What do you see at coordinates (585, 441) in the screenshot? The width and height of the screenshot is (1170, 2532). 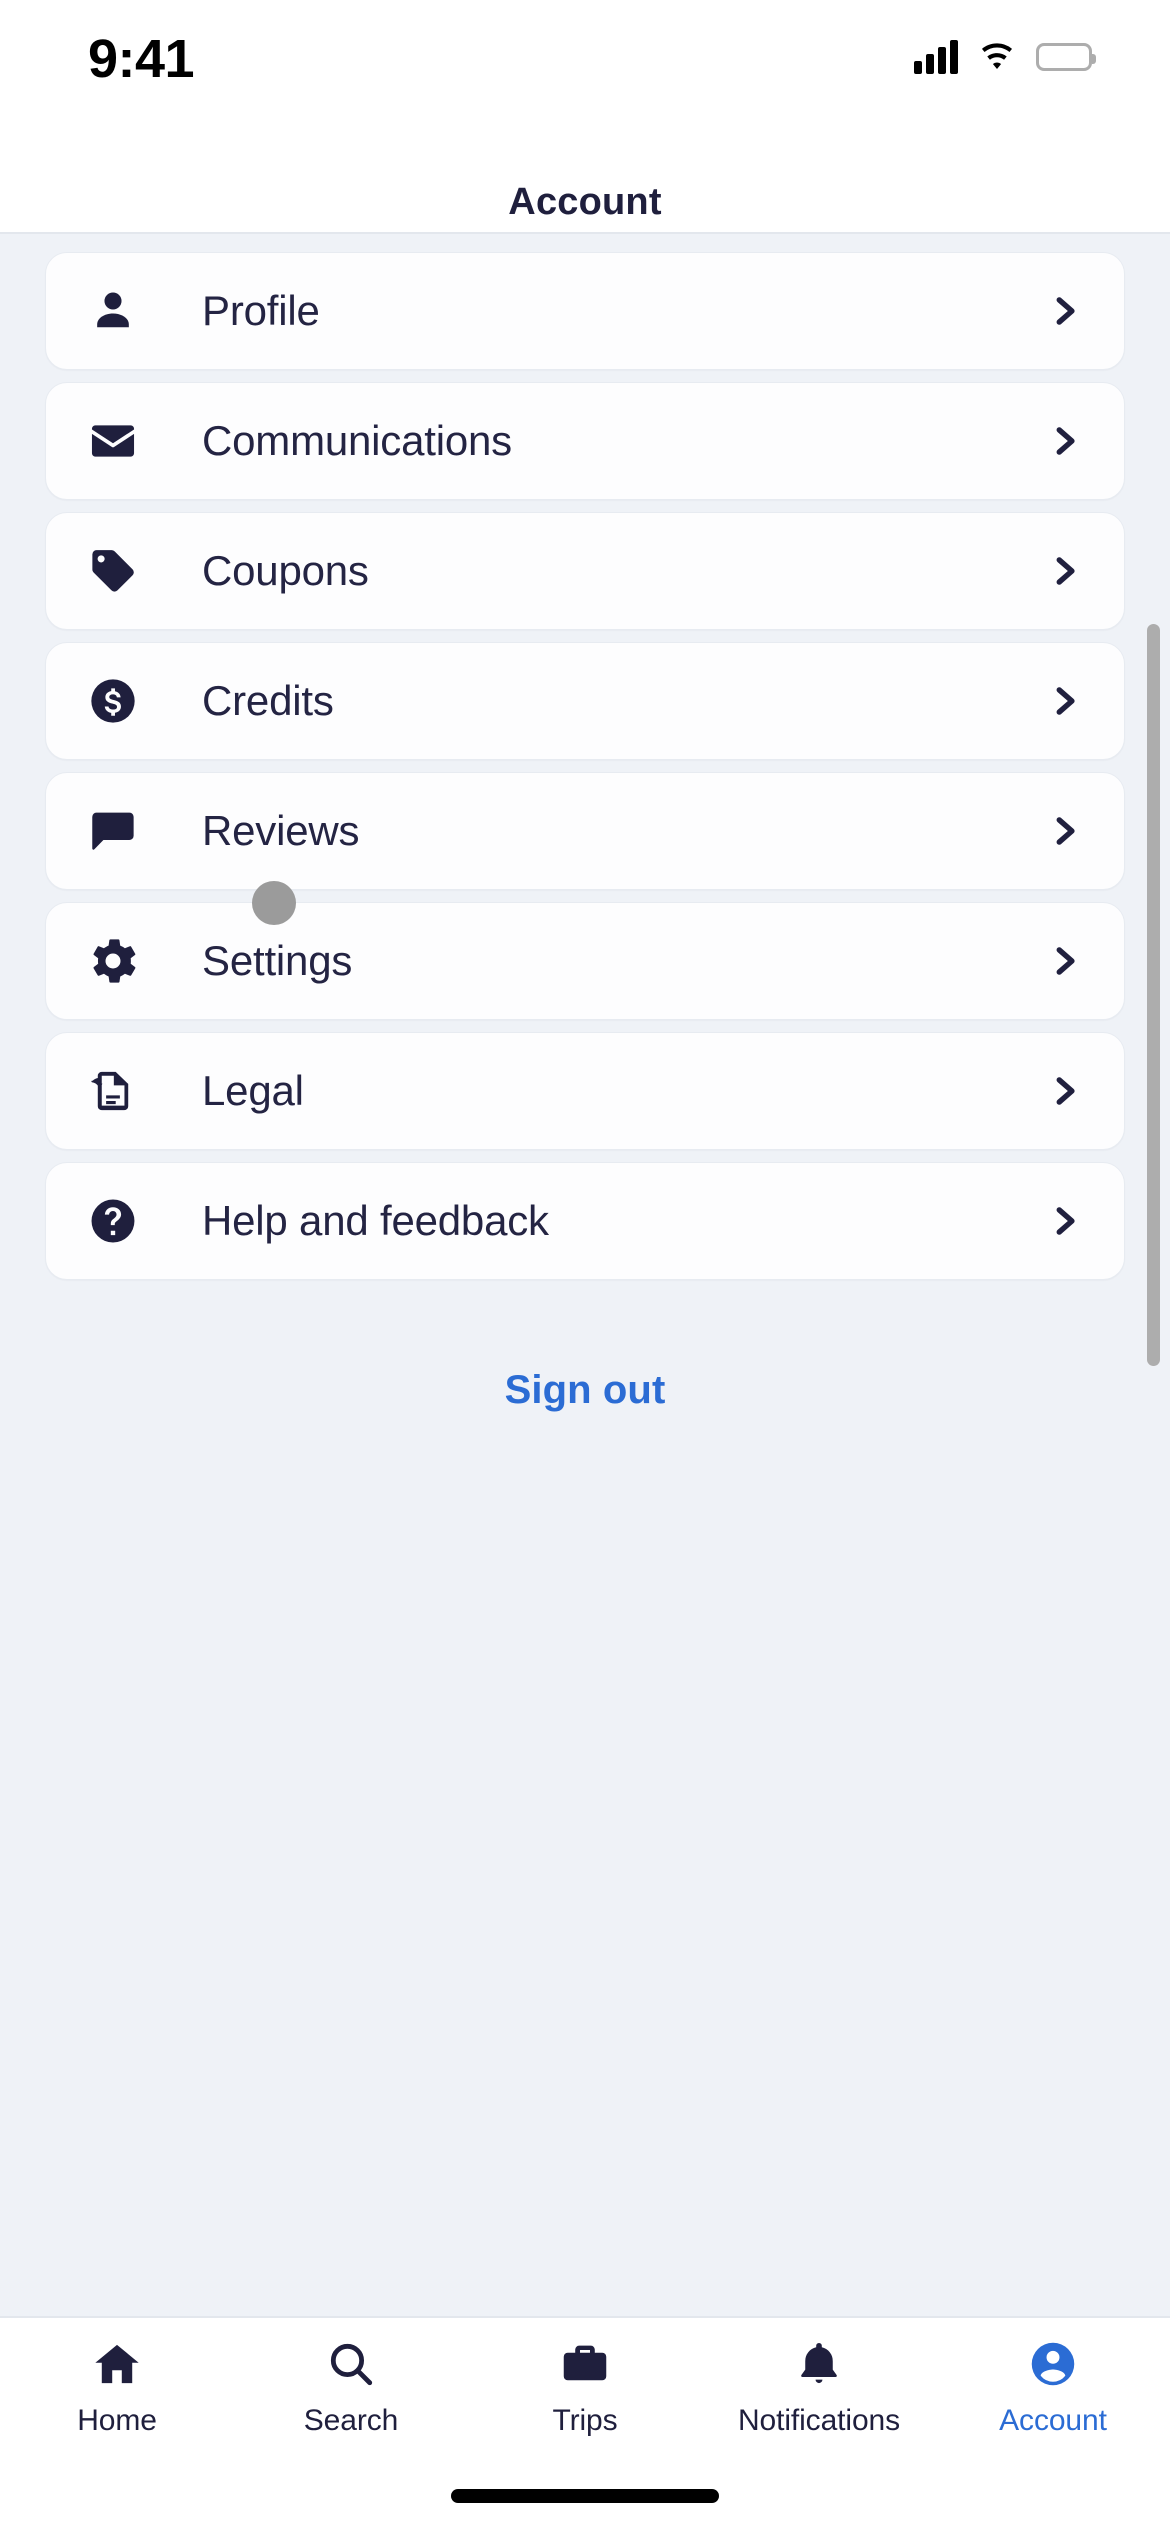 I see `menu-item-communications: Communications` at bounding box center [585, 441].